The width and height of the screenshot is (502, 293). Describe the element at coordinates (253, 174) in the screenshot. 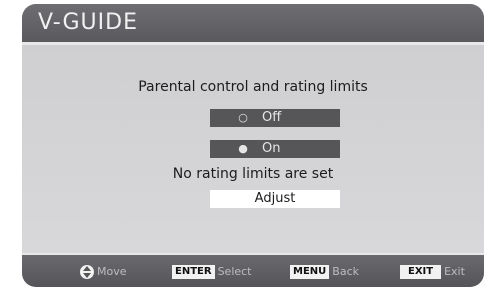

I see `rating-status-text: No rating limits are set` at that location.